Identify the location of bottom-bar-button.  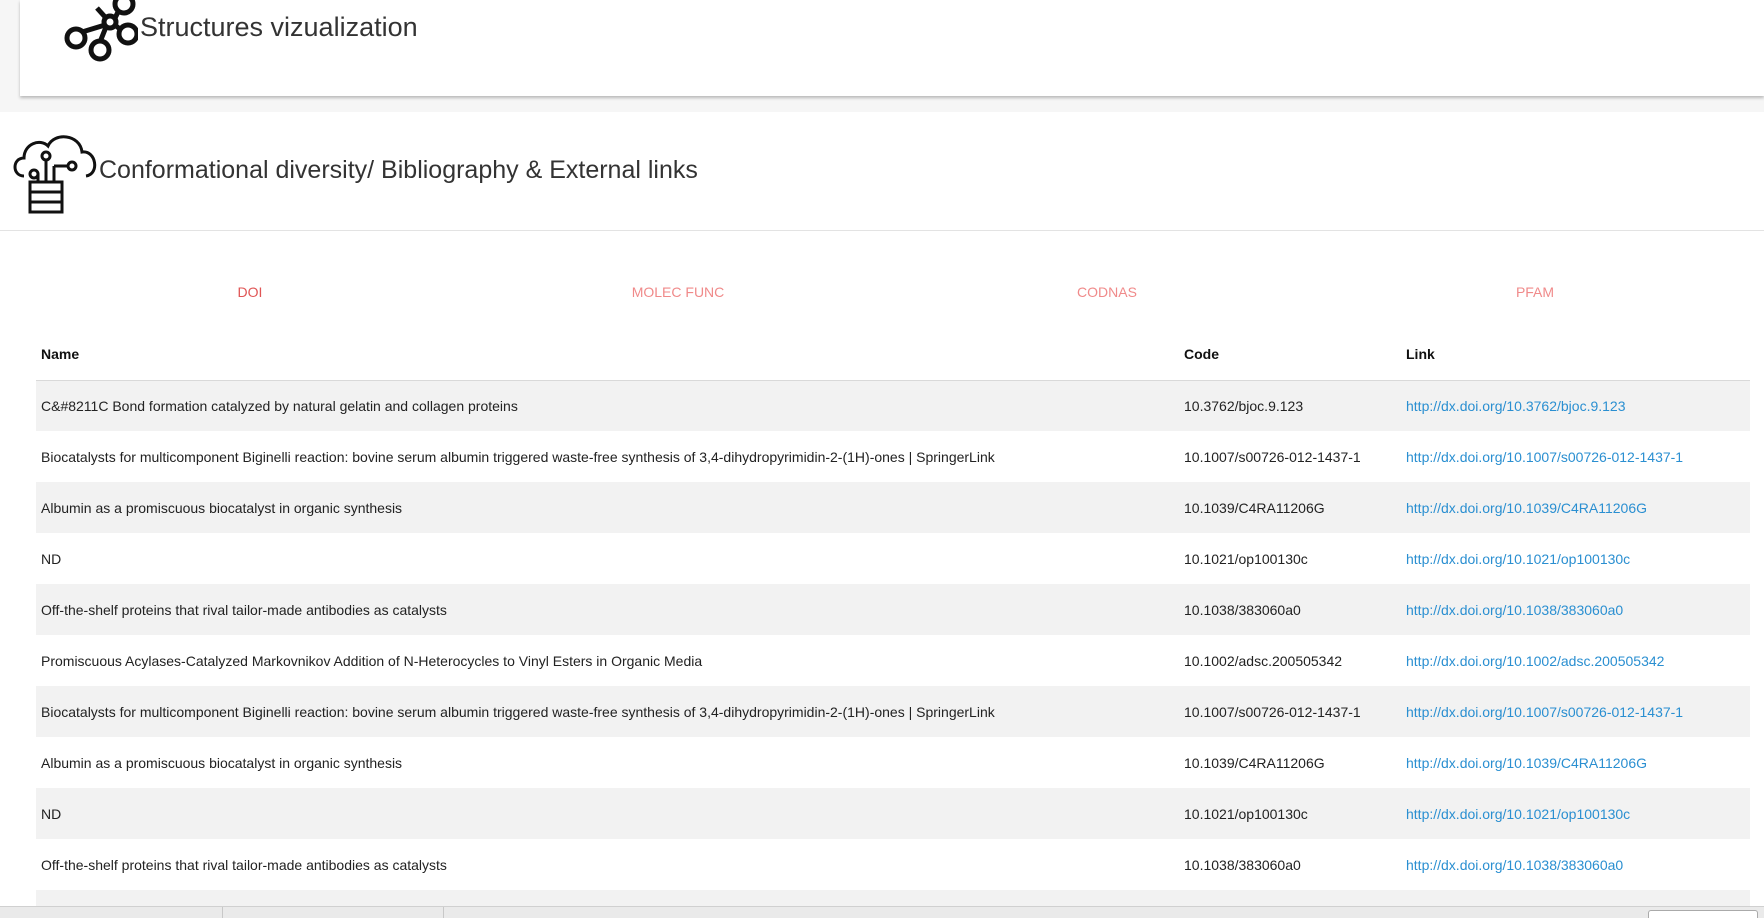
(1703, 914).